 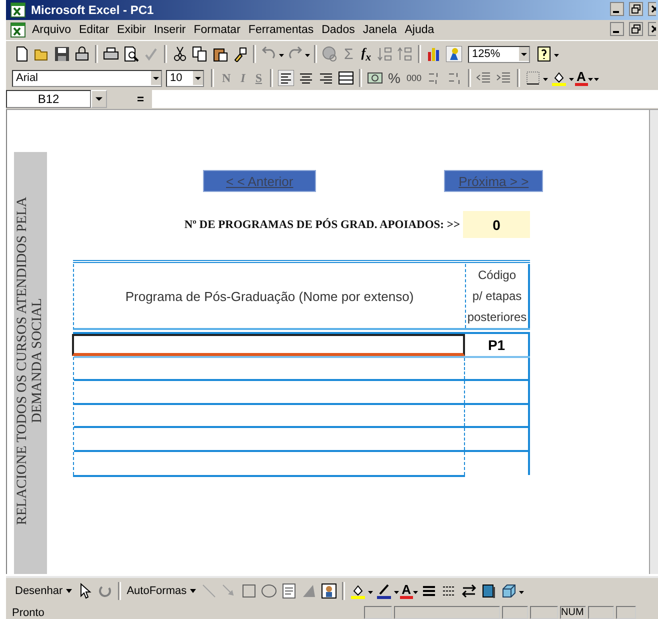 What do you see at coordinates (653, 342) in the screenshot?
I see `vertical-scrollbar` at bounding box center [653, 342].